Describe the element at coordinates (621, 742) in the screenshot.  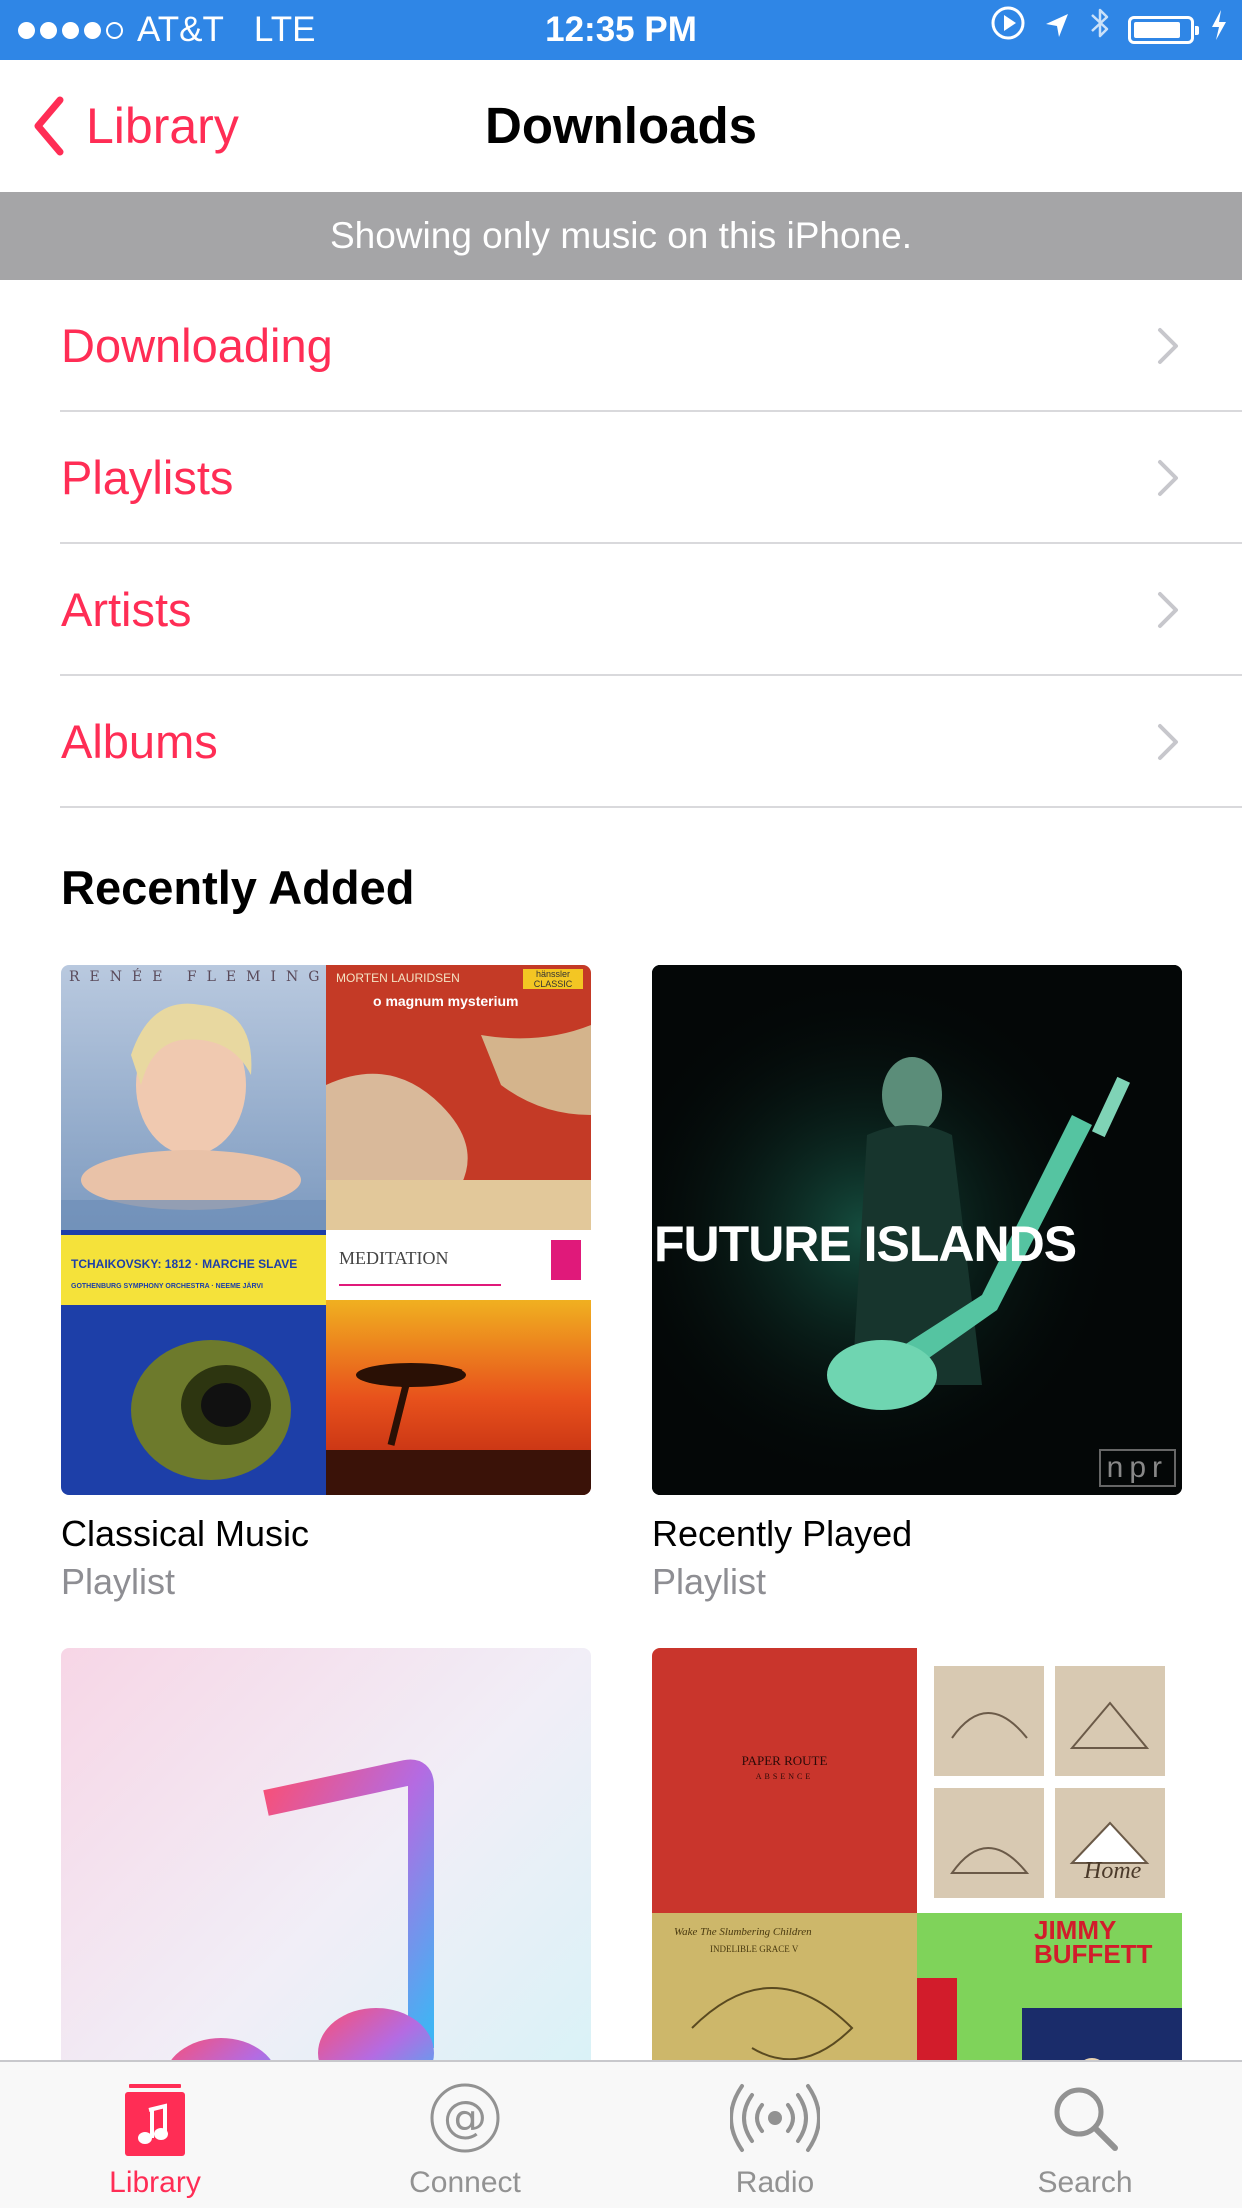
I see `menu-item-albums: Albums` at that location.